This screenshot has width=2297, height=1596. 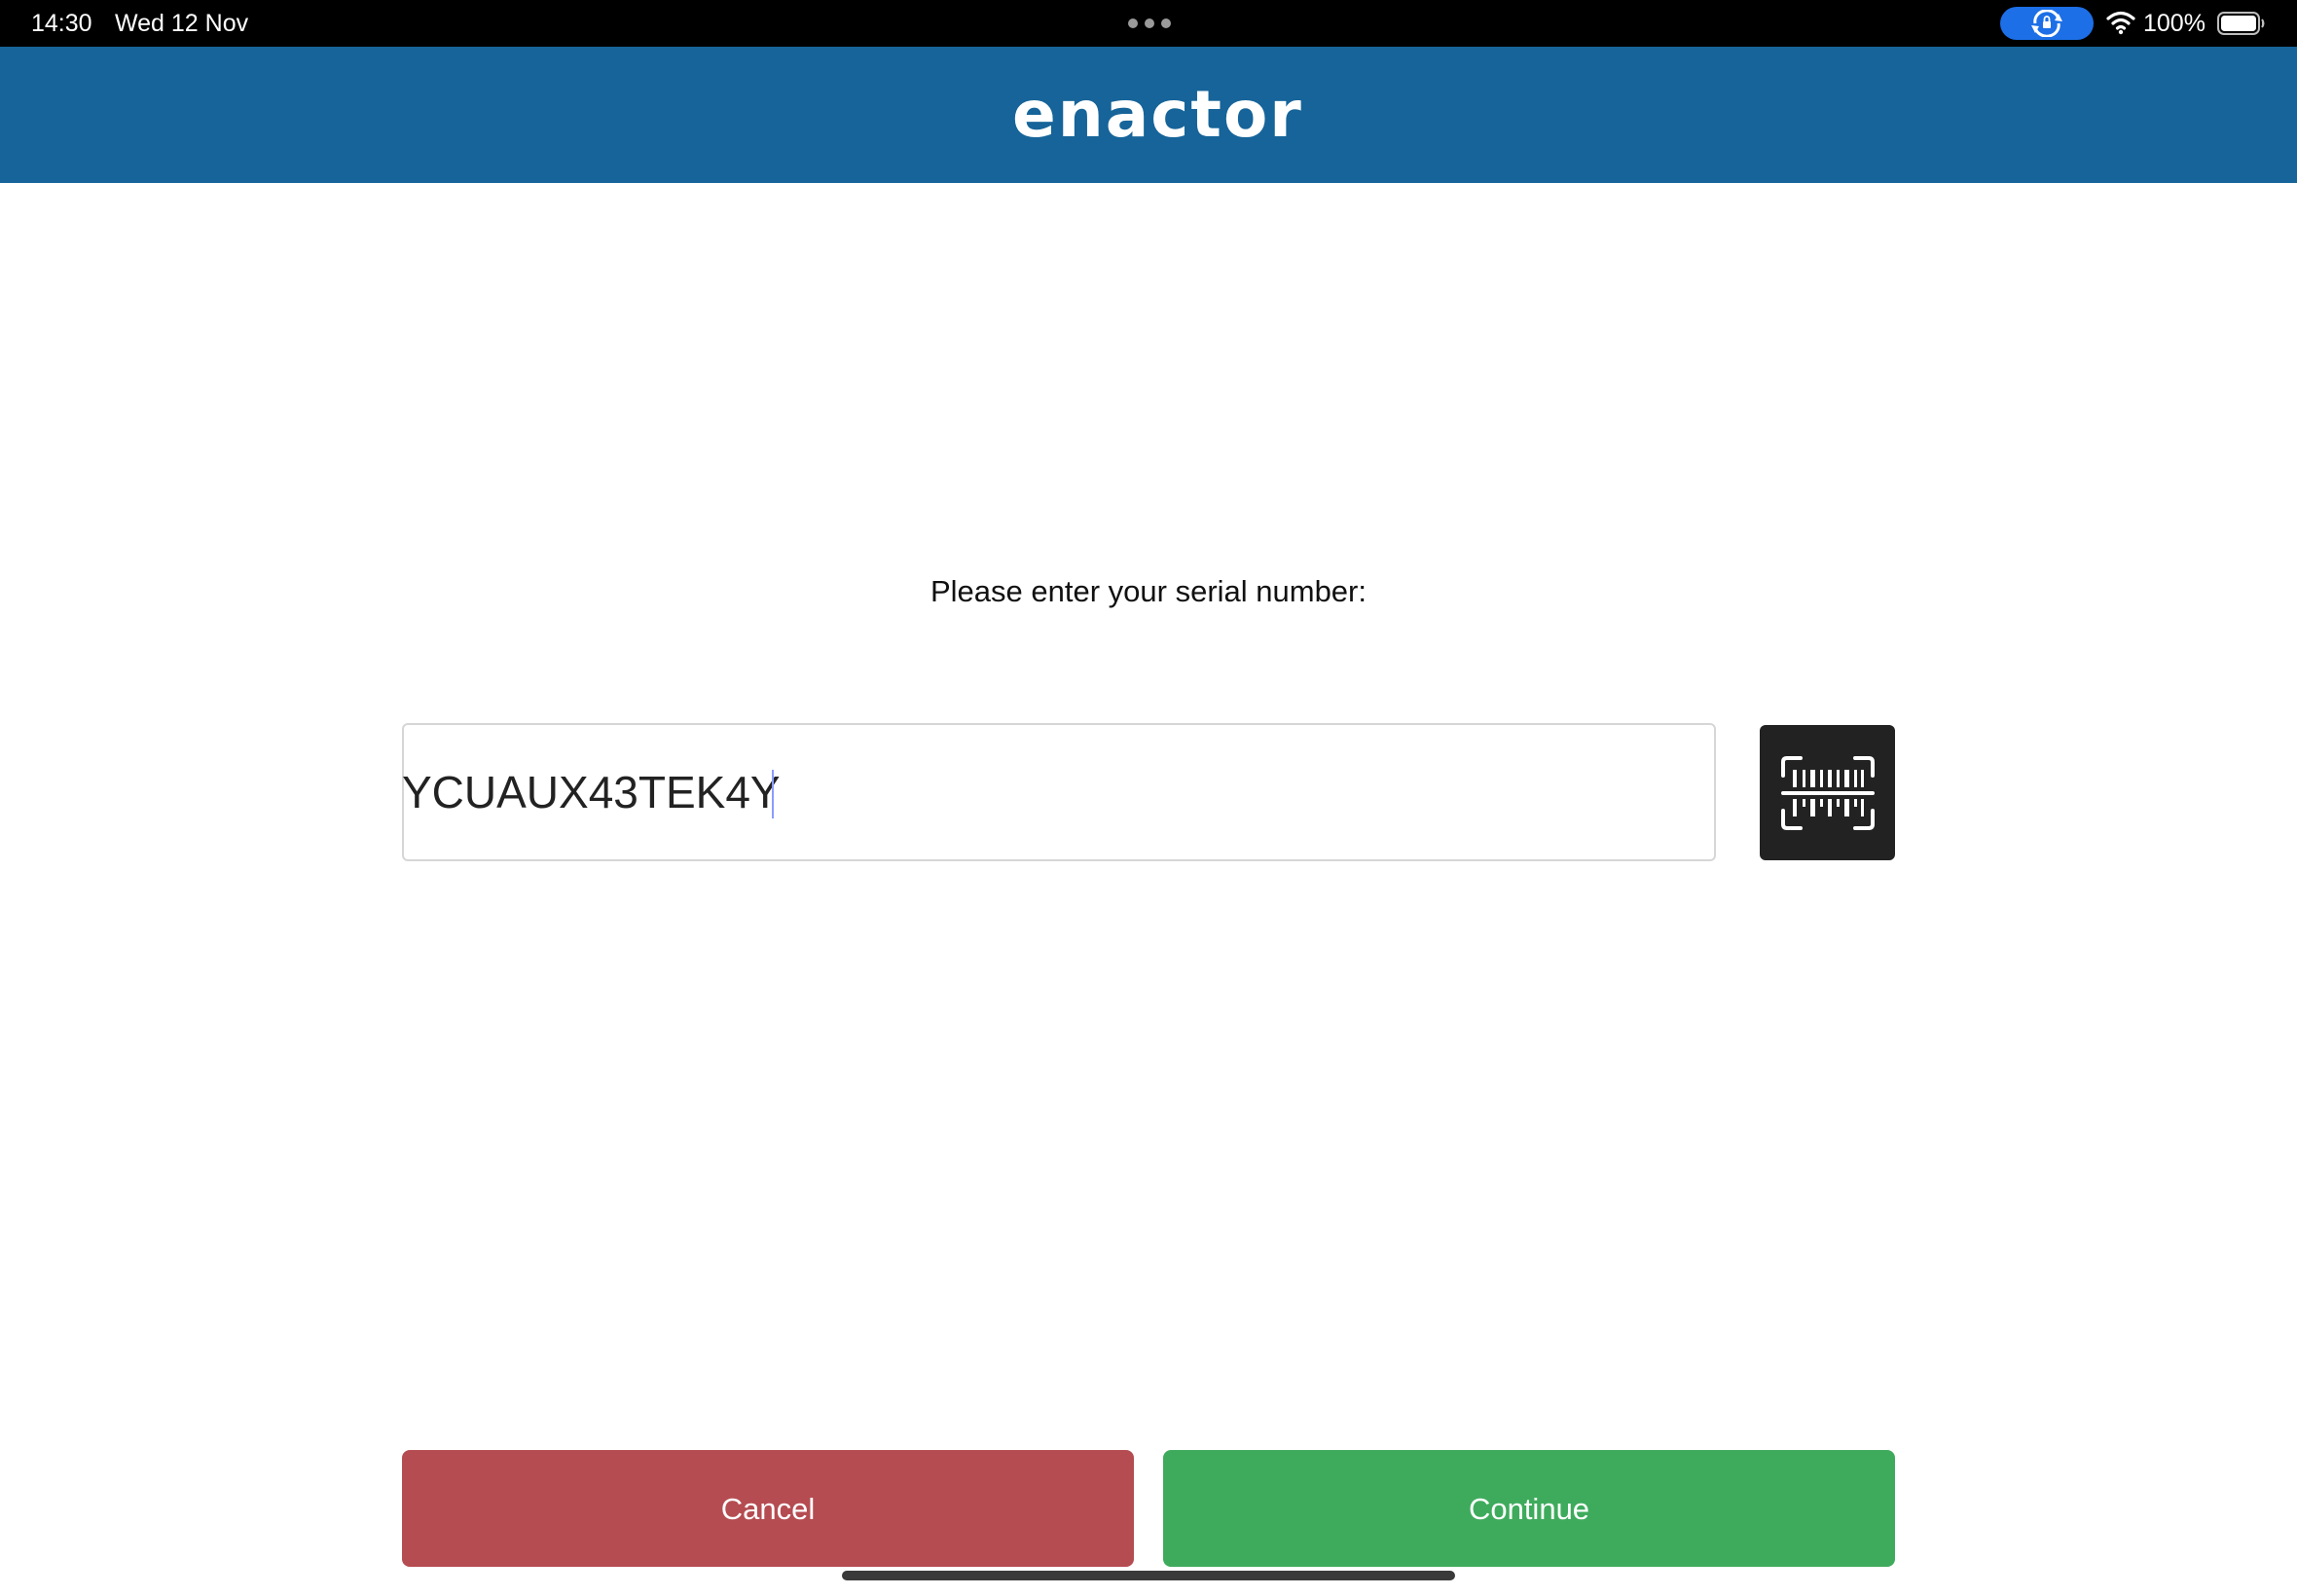 I want to click on serial-number-input, so click(x=1059, y=792).